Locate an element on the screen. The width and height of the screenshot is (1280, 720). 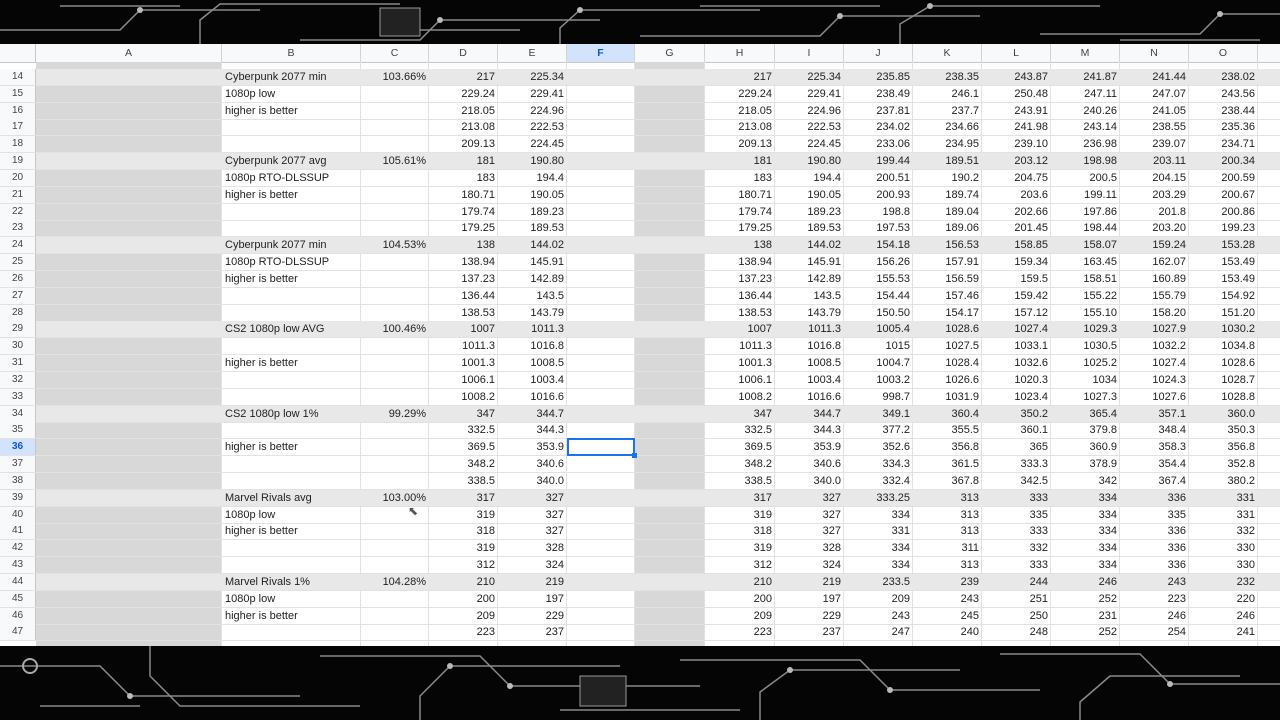
cell-k: 189.74 is located at coordinates (947, 195).